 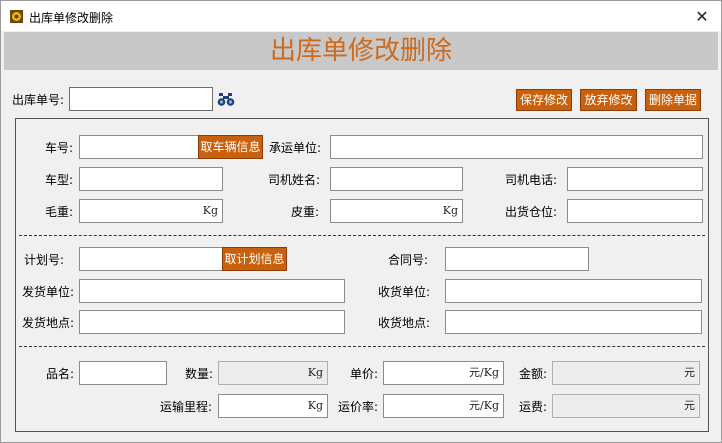 I want to click on driver-name-label: 司机姓名:, so click(x=294, y=180).